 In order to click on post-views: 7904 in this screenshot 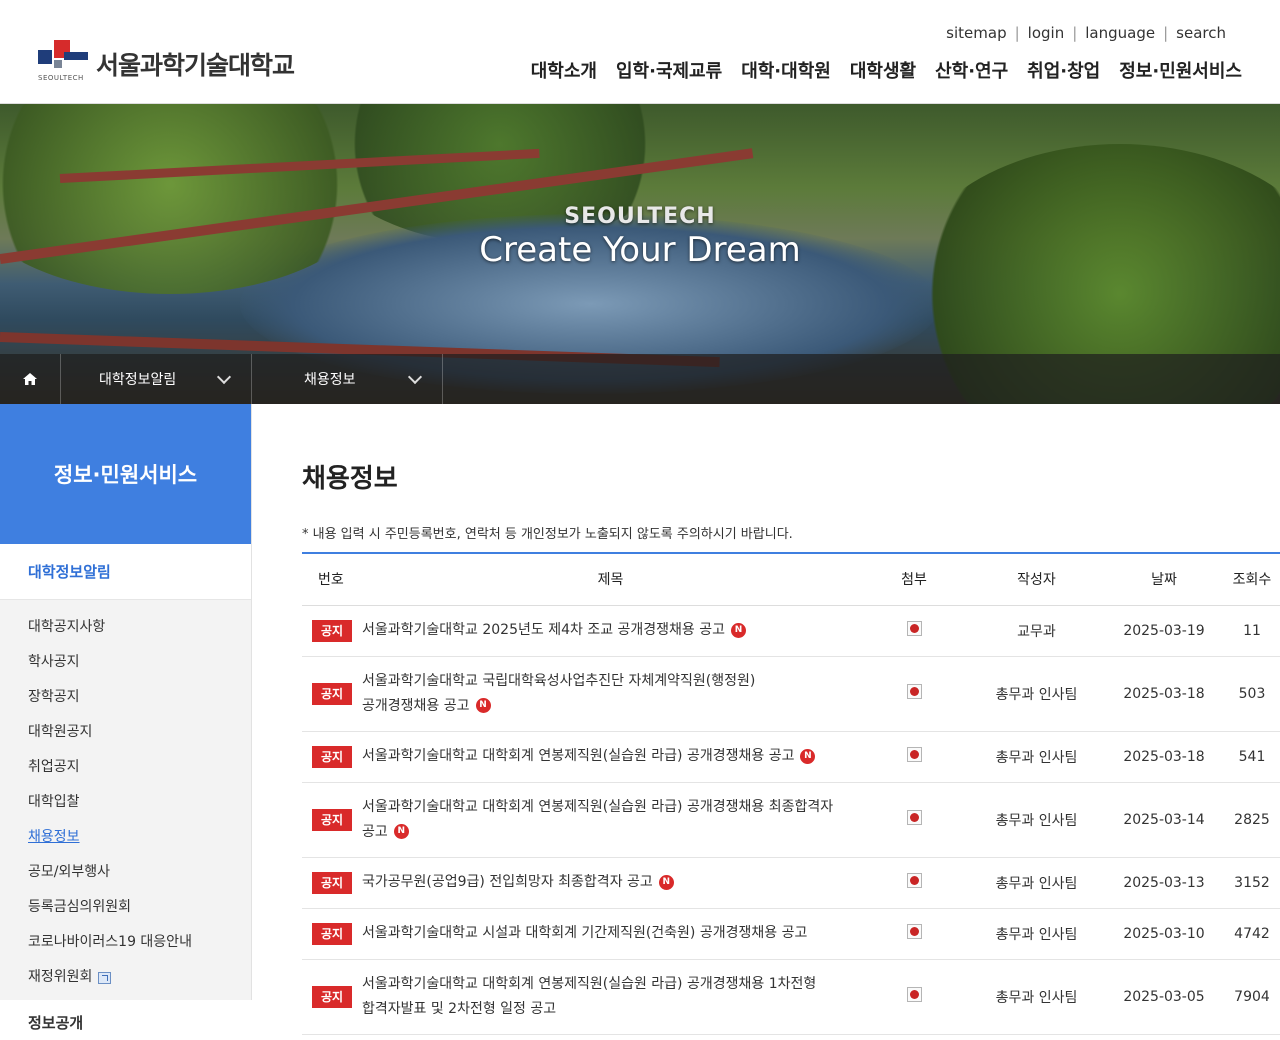, I will do `click(1252, 997)`.